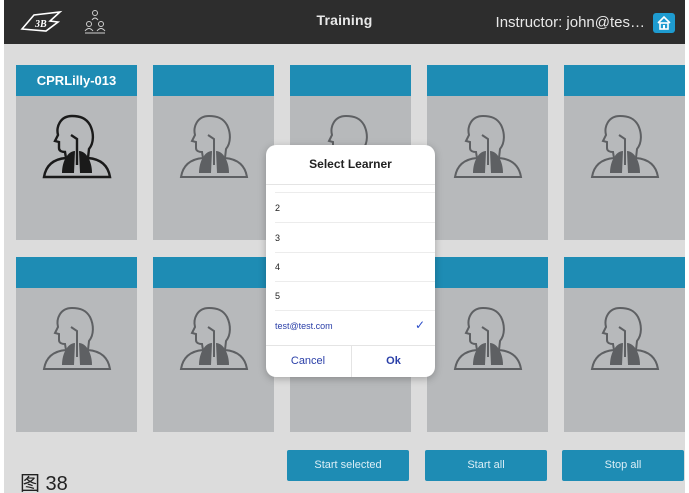 This screenshot has width=689, height=493. Describe the element at coordinates (278, 208) in the screenshot. I see `learner-item-label: 2` at that location.